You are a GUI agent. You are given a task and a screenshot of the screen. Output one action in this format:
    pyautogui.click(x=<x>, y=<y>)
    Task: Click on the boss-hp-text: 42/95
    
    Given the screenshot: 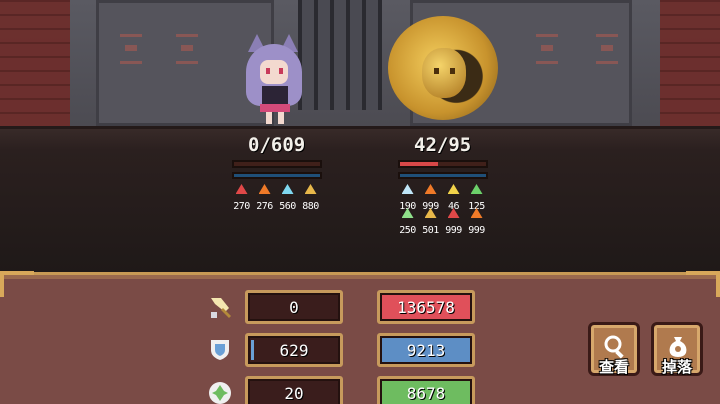 What is the action you would take?
    pyautogui.click(x=443, y=145)
    